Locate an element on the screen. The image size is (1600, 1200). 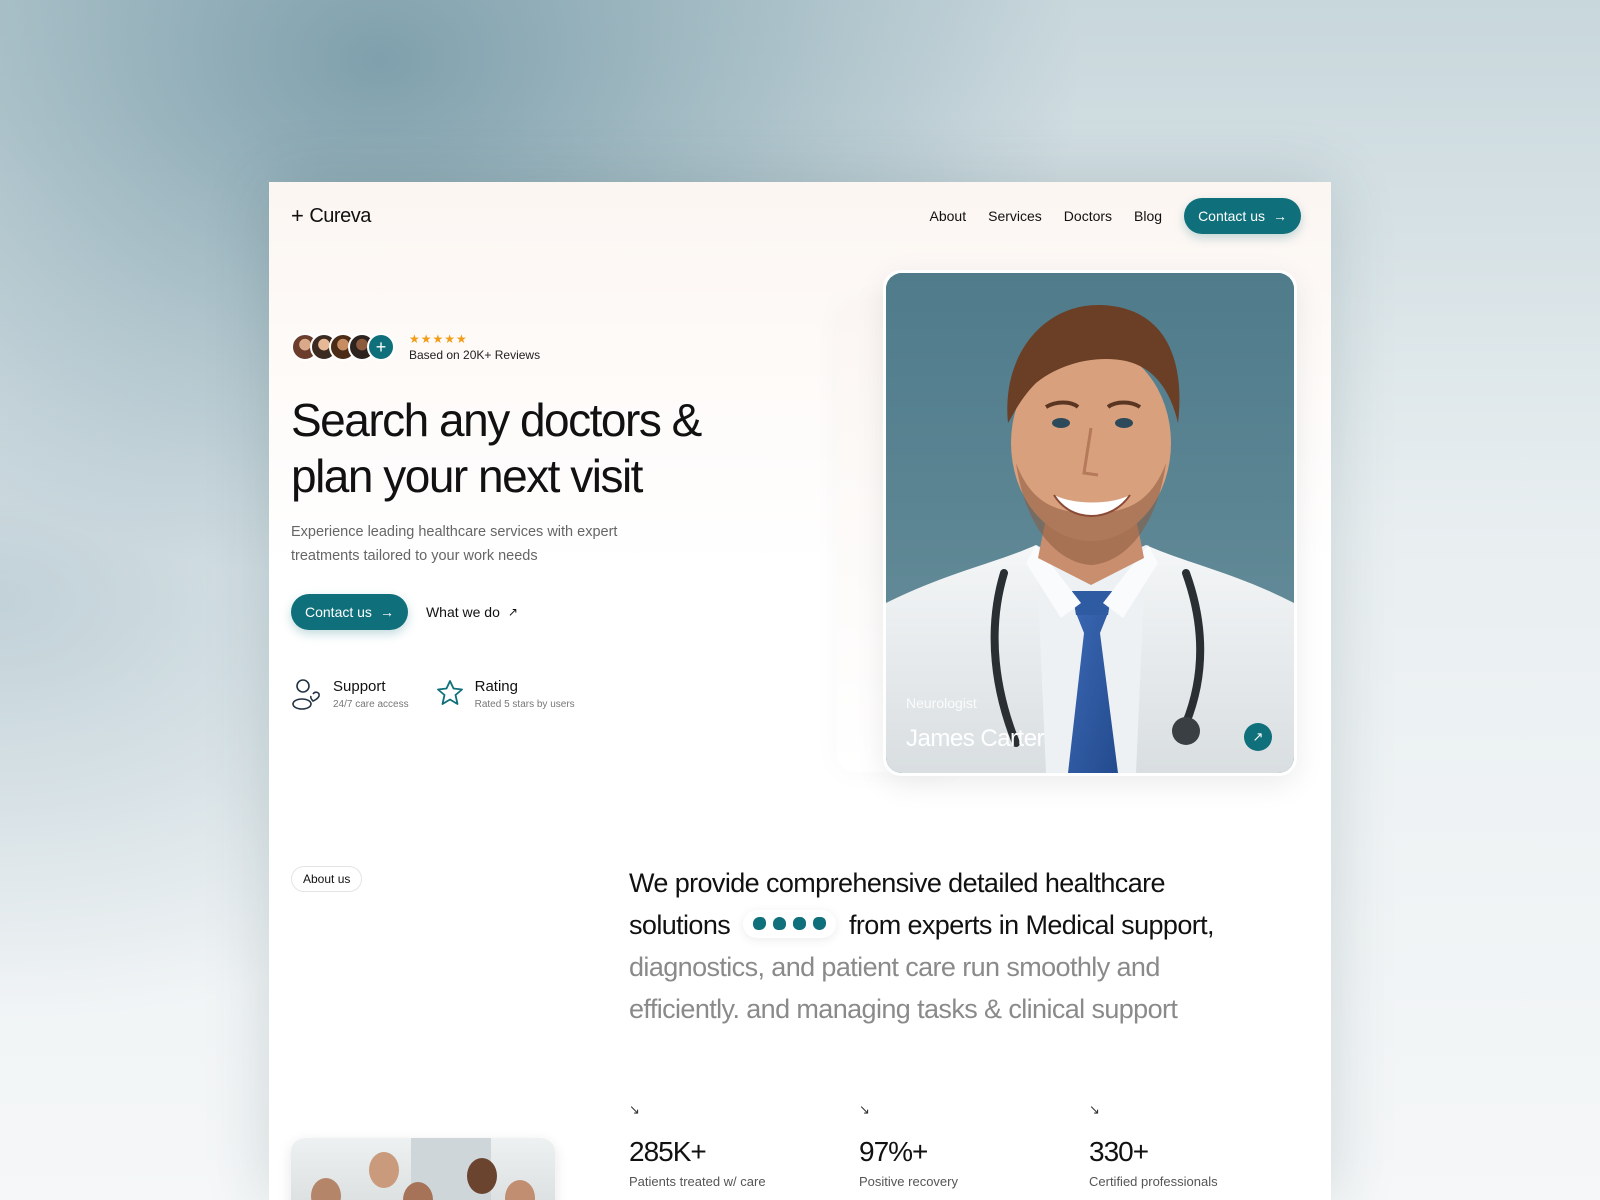
what-we-do-link: What we do ↗ is located at coordinates (472, 612).